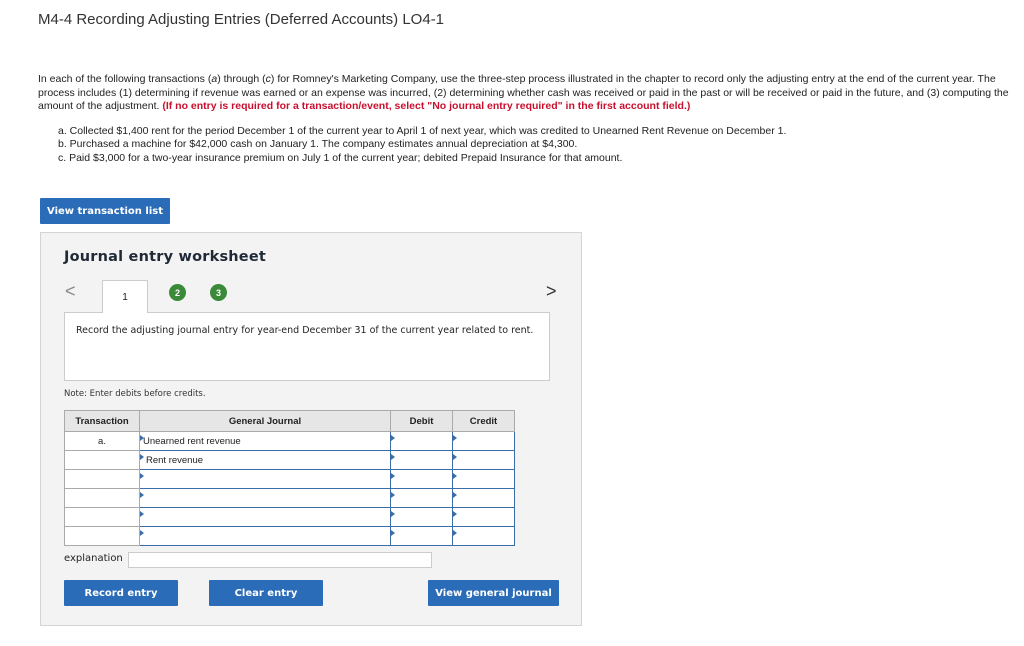  What do you see at coordinates (265, 460) in the screenshot?
I see `account-field: Rent revenue` at bounding box center [265, 460].